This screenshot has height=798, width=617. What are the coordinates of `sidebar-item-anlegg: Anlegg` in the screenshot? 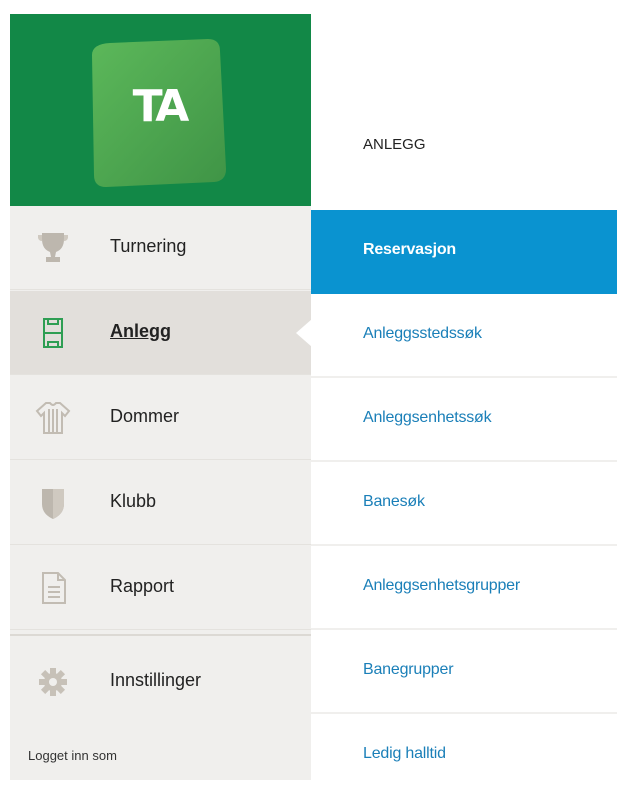 It's located at (161, 333).